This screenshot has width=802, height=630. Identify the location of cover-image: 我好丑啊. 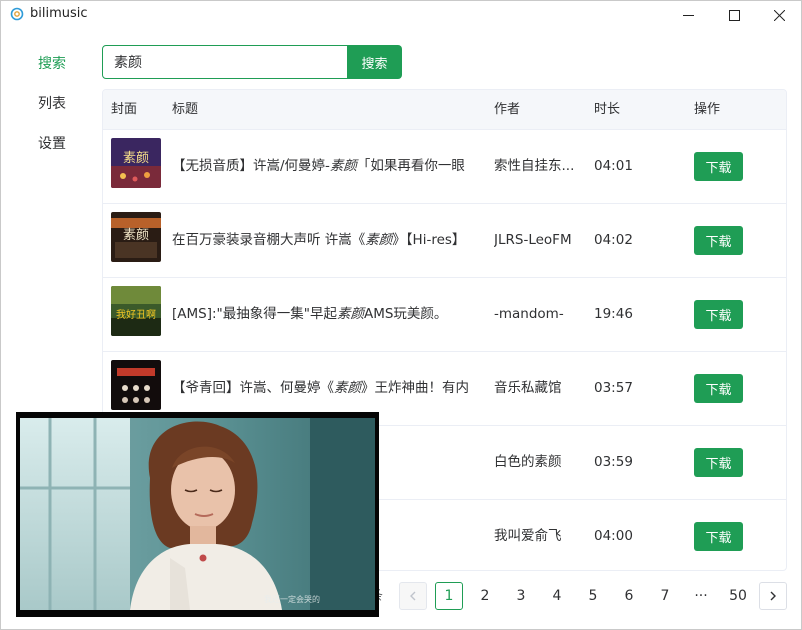
(136, 311).